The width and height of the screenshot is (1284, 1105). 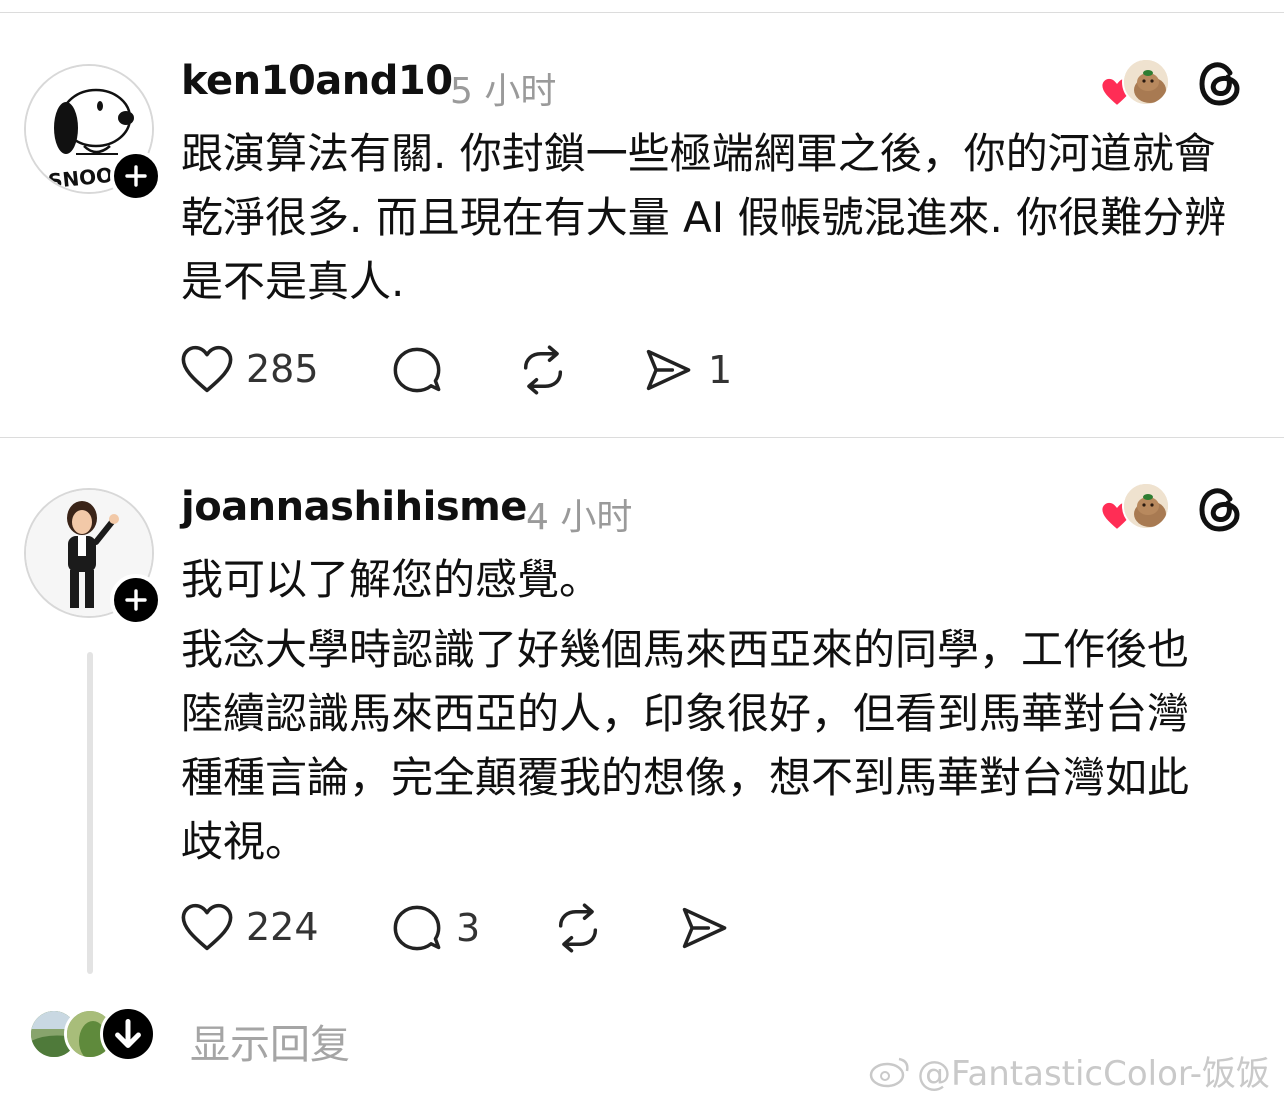 I want to click on reply-button: 3, so click(x=435, y=928).